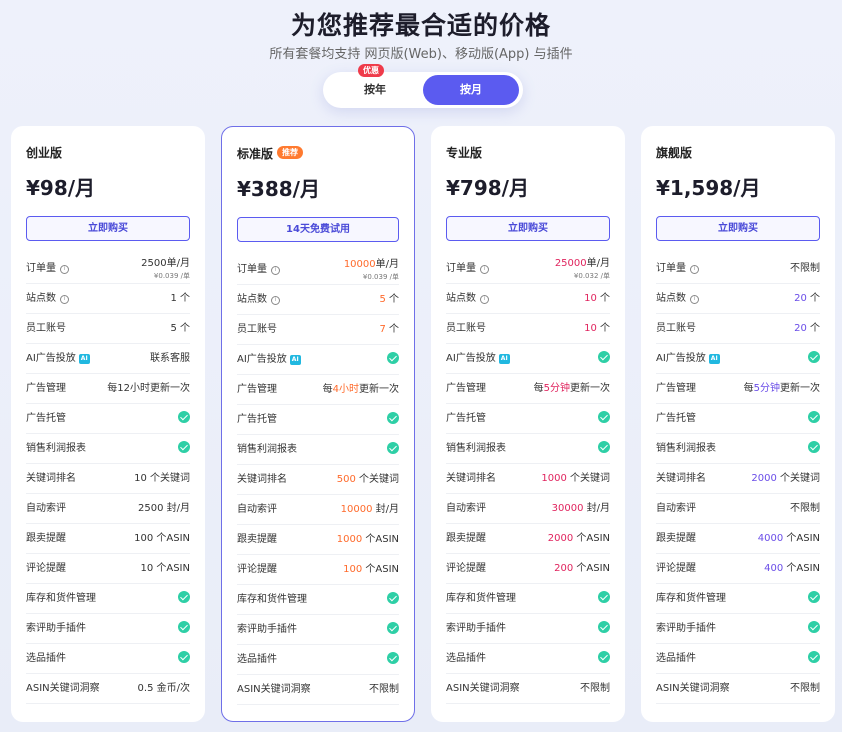  What do you see at coordinates (676, 568) in the screenshot?
I see `feature-label: 评论提醒` at bounding box center [676, 568].